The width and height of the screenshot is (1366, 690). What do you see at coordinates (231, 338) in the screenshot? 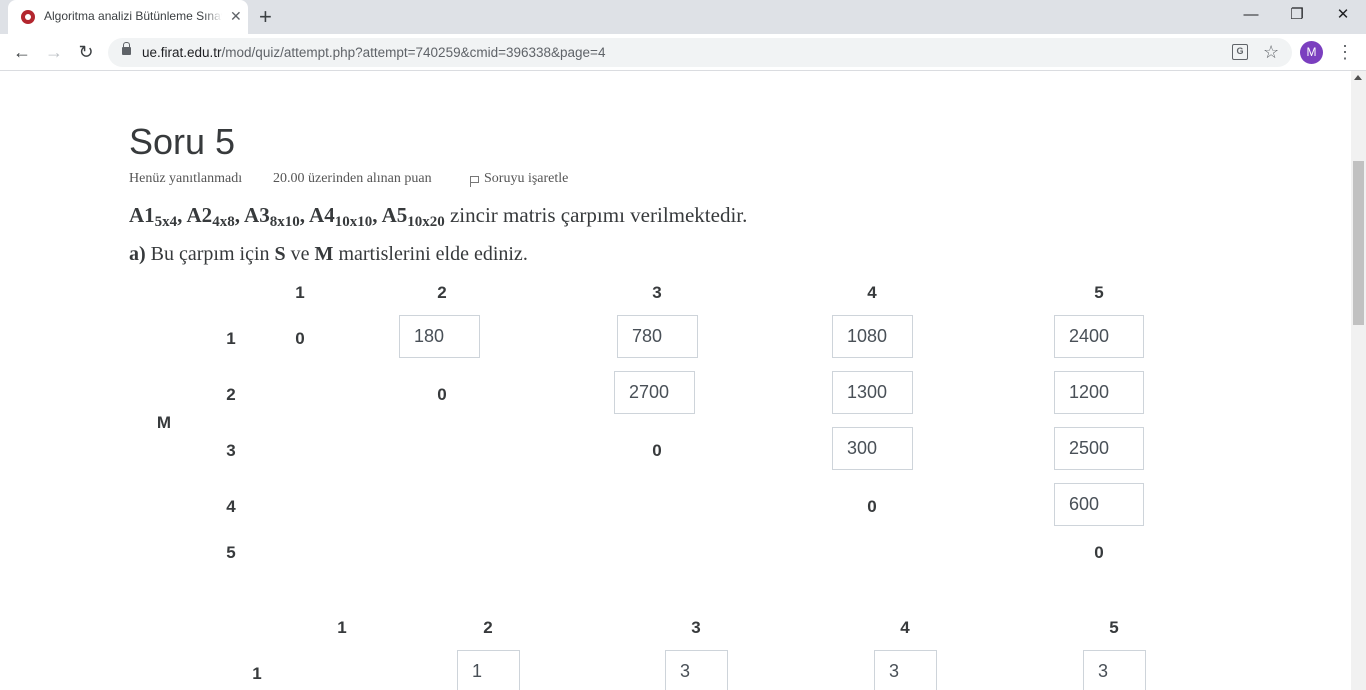
I see `m-row-header: 1` at bounding box center [231, 338].